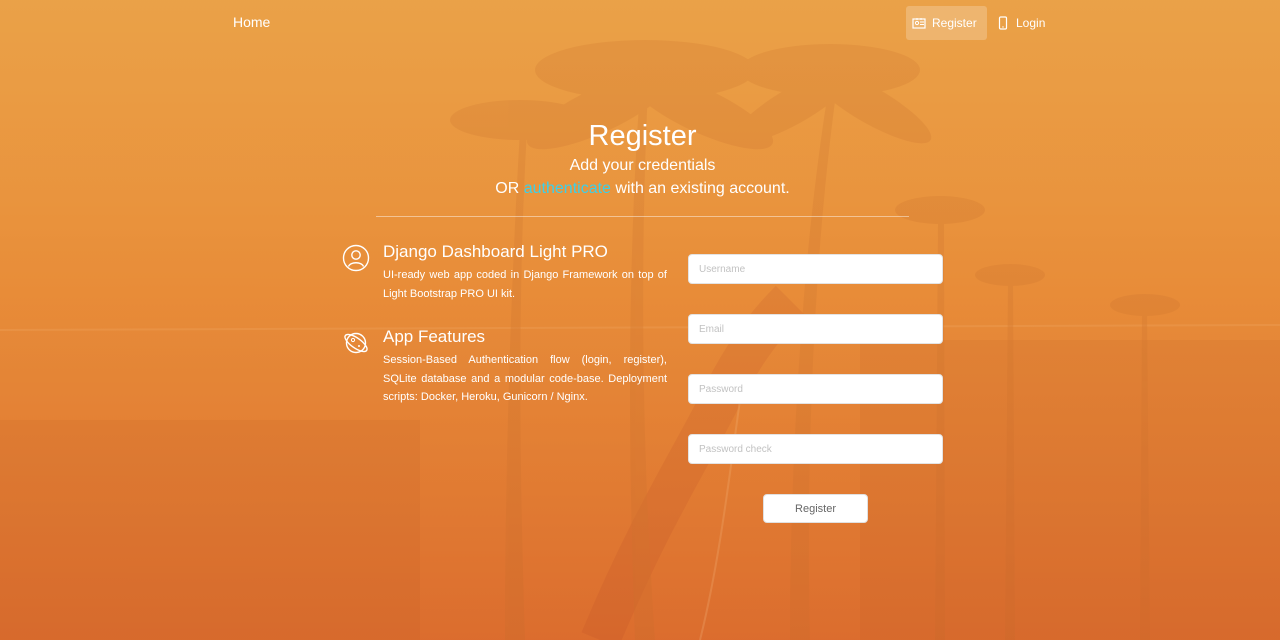 The width and height of the screenshot is (1280, 640). Describe the element at coordinates (1031, 23) in the screenshot. I see `nav-login-label: Login` at that location.